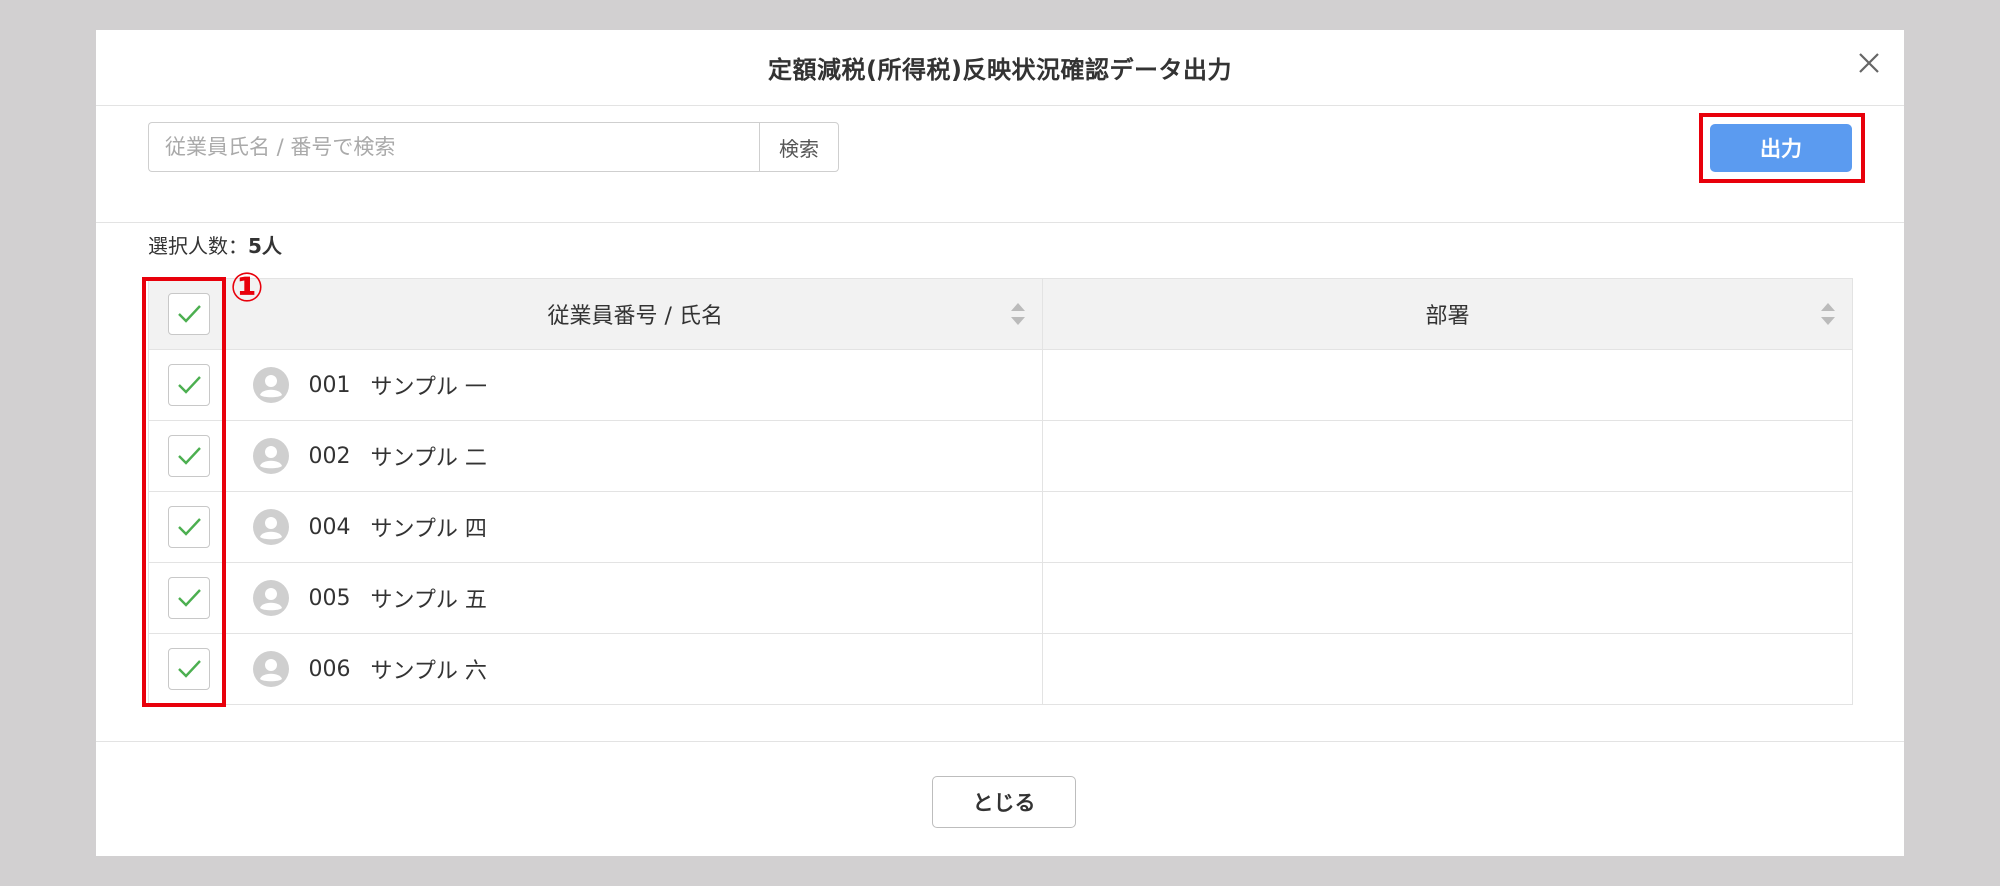 This screenshot has width=2000, height=886. I want to click on employee-name: サンプル 一, so click(428, 387).